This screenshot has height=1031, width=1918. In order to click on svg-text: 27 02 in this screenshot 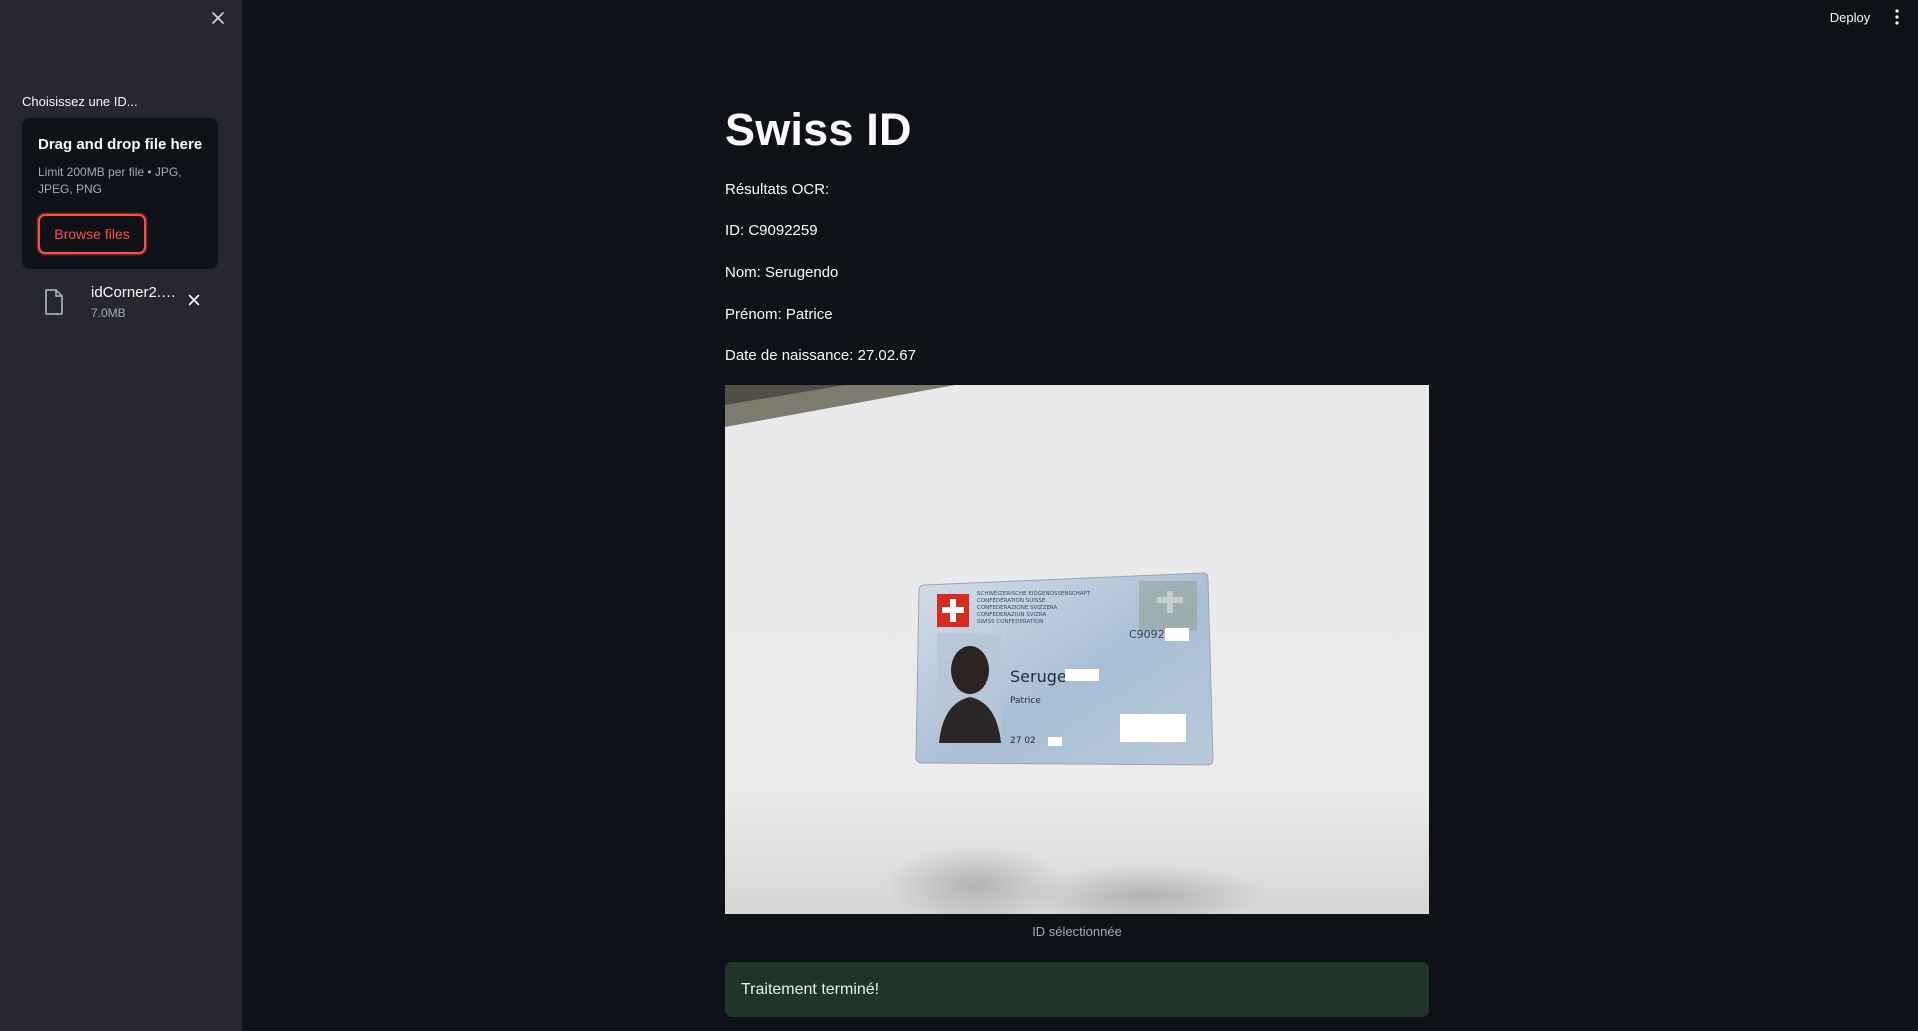, I will do `click(1023, 741)`.